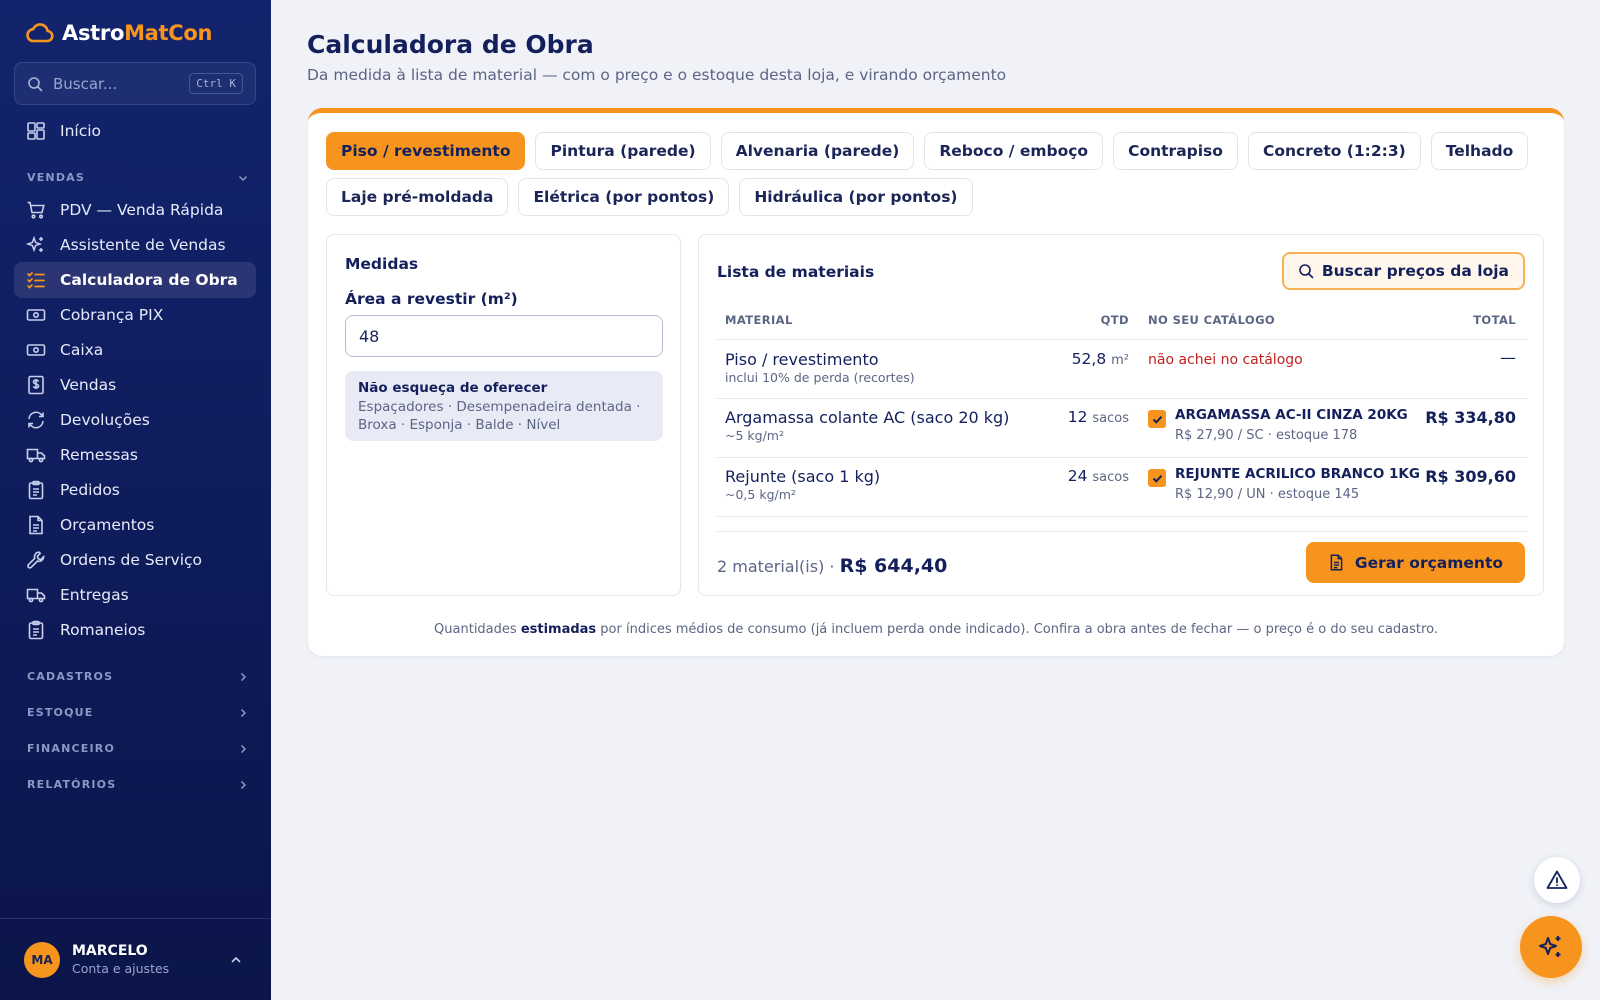 This screenshot has height=1000, width=1600. Describe the element at coordinates (135, 385) in the screenshot. I see `sidebar-item-vendas: Vendas` at that location.